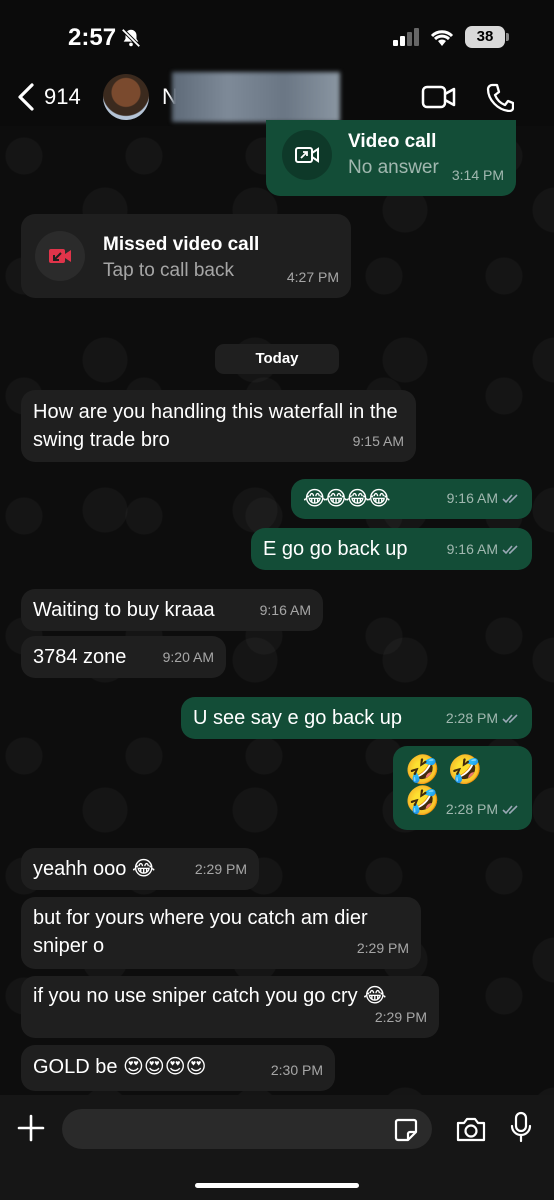 The height and width of the screenshot is (1200, 554). I want to click on message-time: 2:30 PM, so click(296, 1070).